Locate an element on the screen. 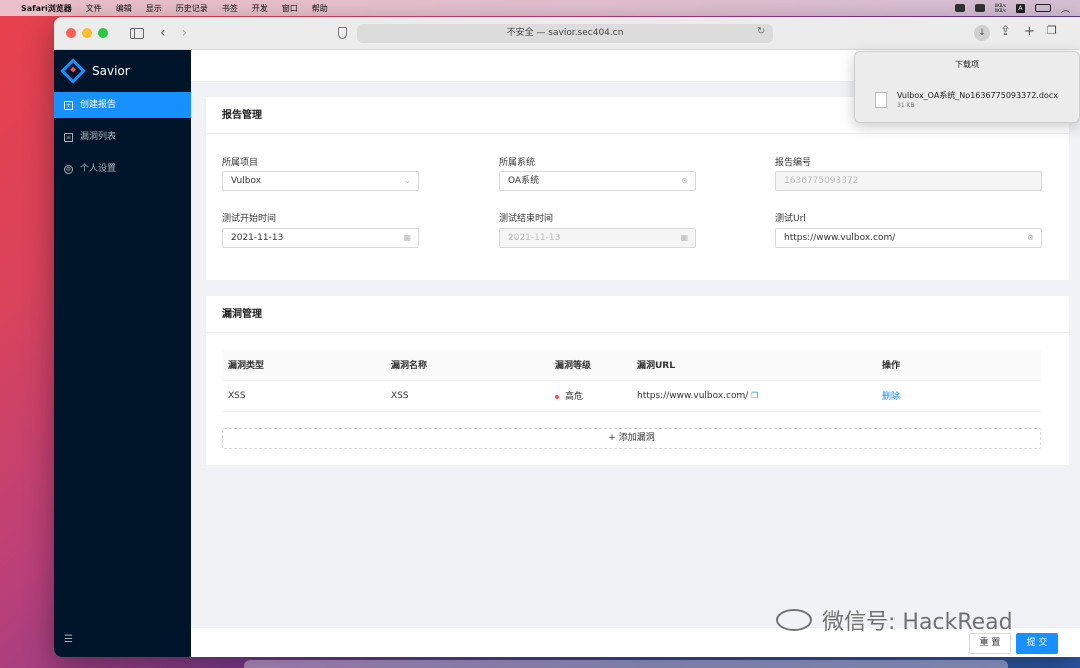  zoom-window-button is located at coordinates (103, 33).